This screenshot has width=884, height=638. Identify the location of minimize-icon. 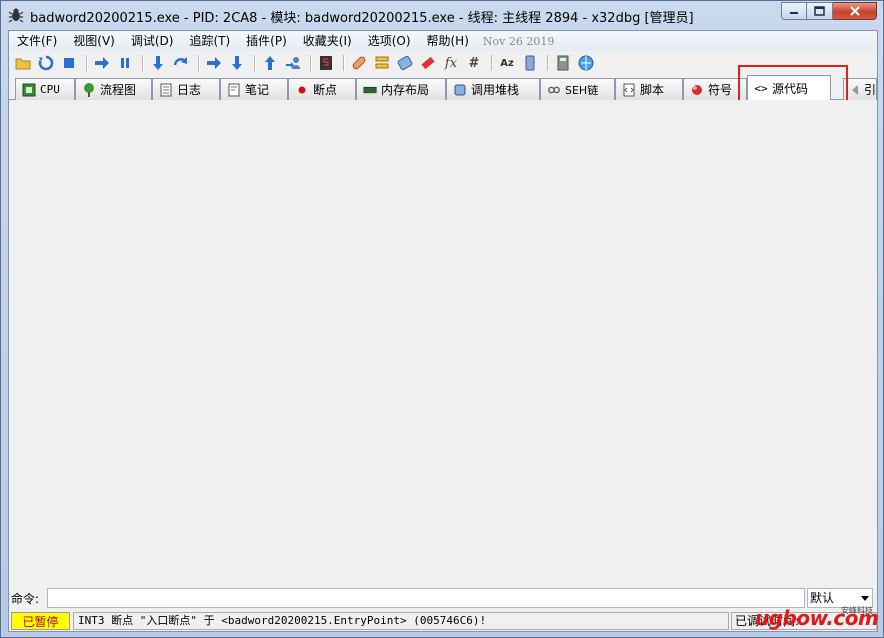
(794, 13).